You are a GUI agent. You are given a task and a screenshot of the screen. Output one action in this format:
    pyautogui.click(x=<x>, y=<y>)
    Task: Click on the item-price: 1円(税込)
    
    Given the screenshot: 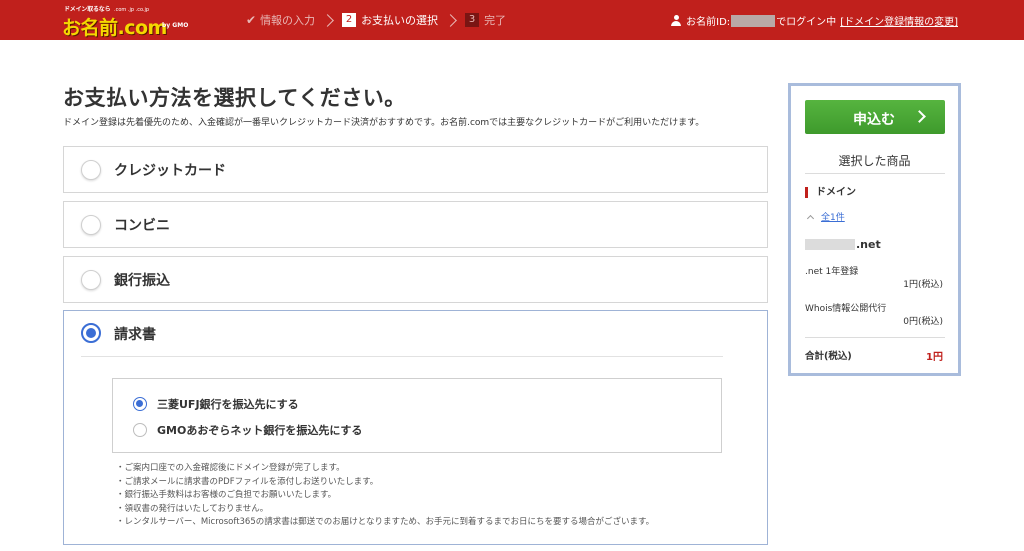 What is the action you would take?
    pyautogui.click(x=923, y=285)
    